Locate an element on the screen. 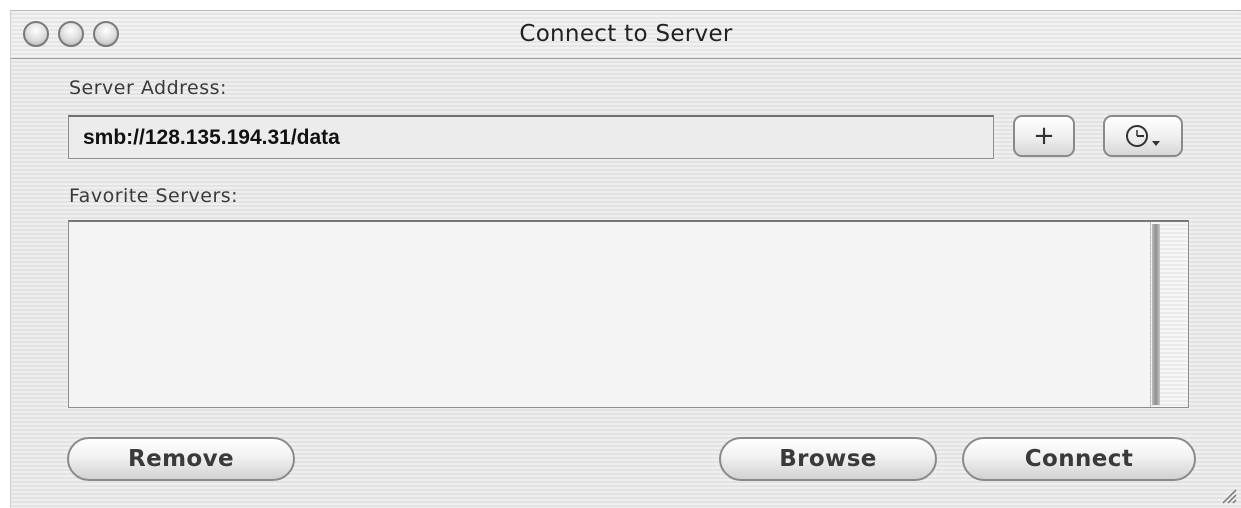 Image resolution: width=1241 pixels, height=508 pixels. add-favorite-button: + is located at coordinates (1044, 136).